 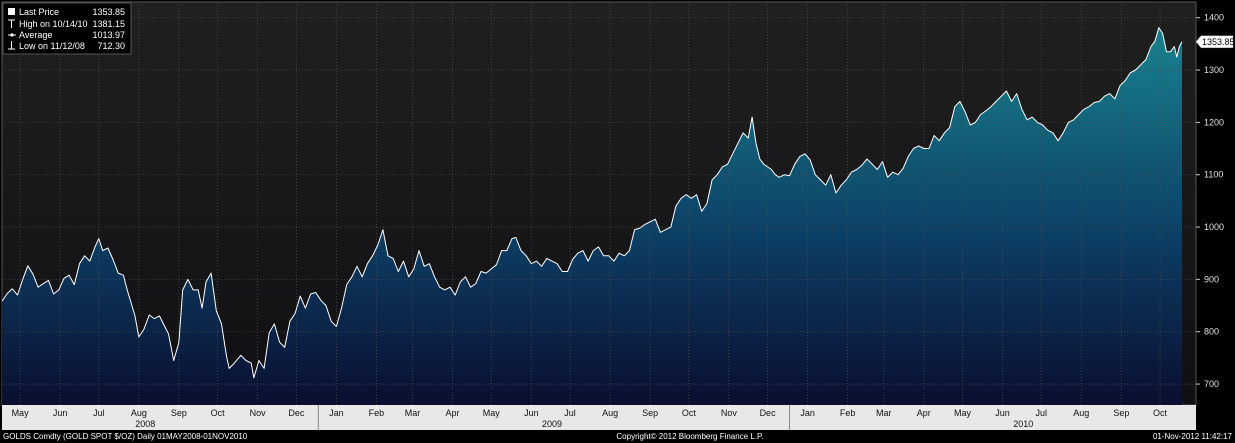 What do you see at coordinates (145, 424) in the screenshot?
I see `x-tick-label-year: 2008` at bounding box center [145, 424].